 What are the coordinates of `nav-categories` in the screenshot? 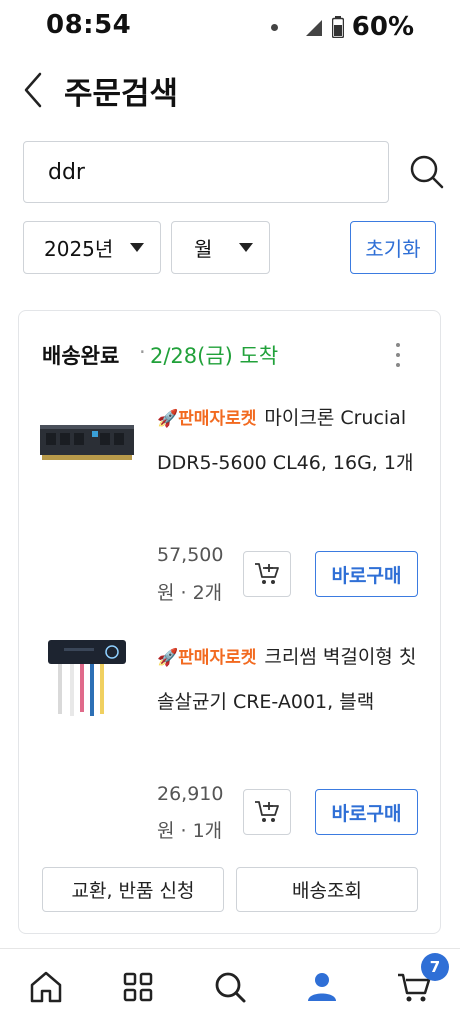 It's located at (138, 987).